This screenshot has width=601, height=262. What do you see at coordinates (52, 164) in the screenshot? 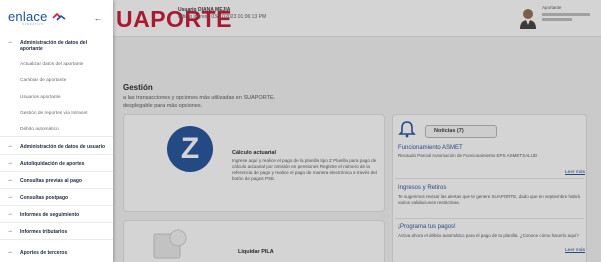
I see `menu-item-label: Autoliquidación de aportes` at bounding box center [52, 164].